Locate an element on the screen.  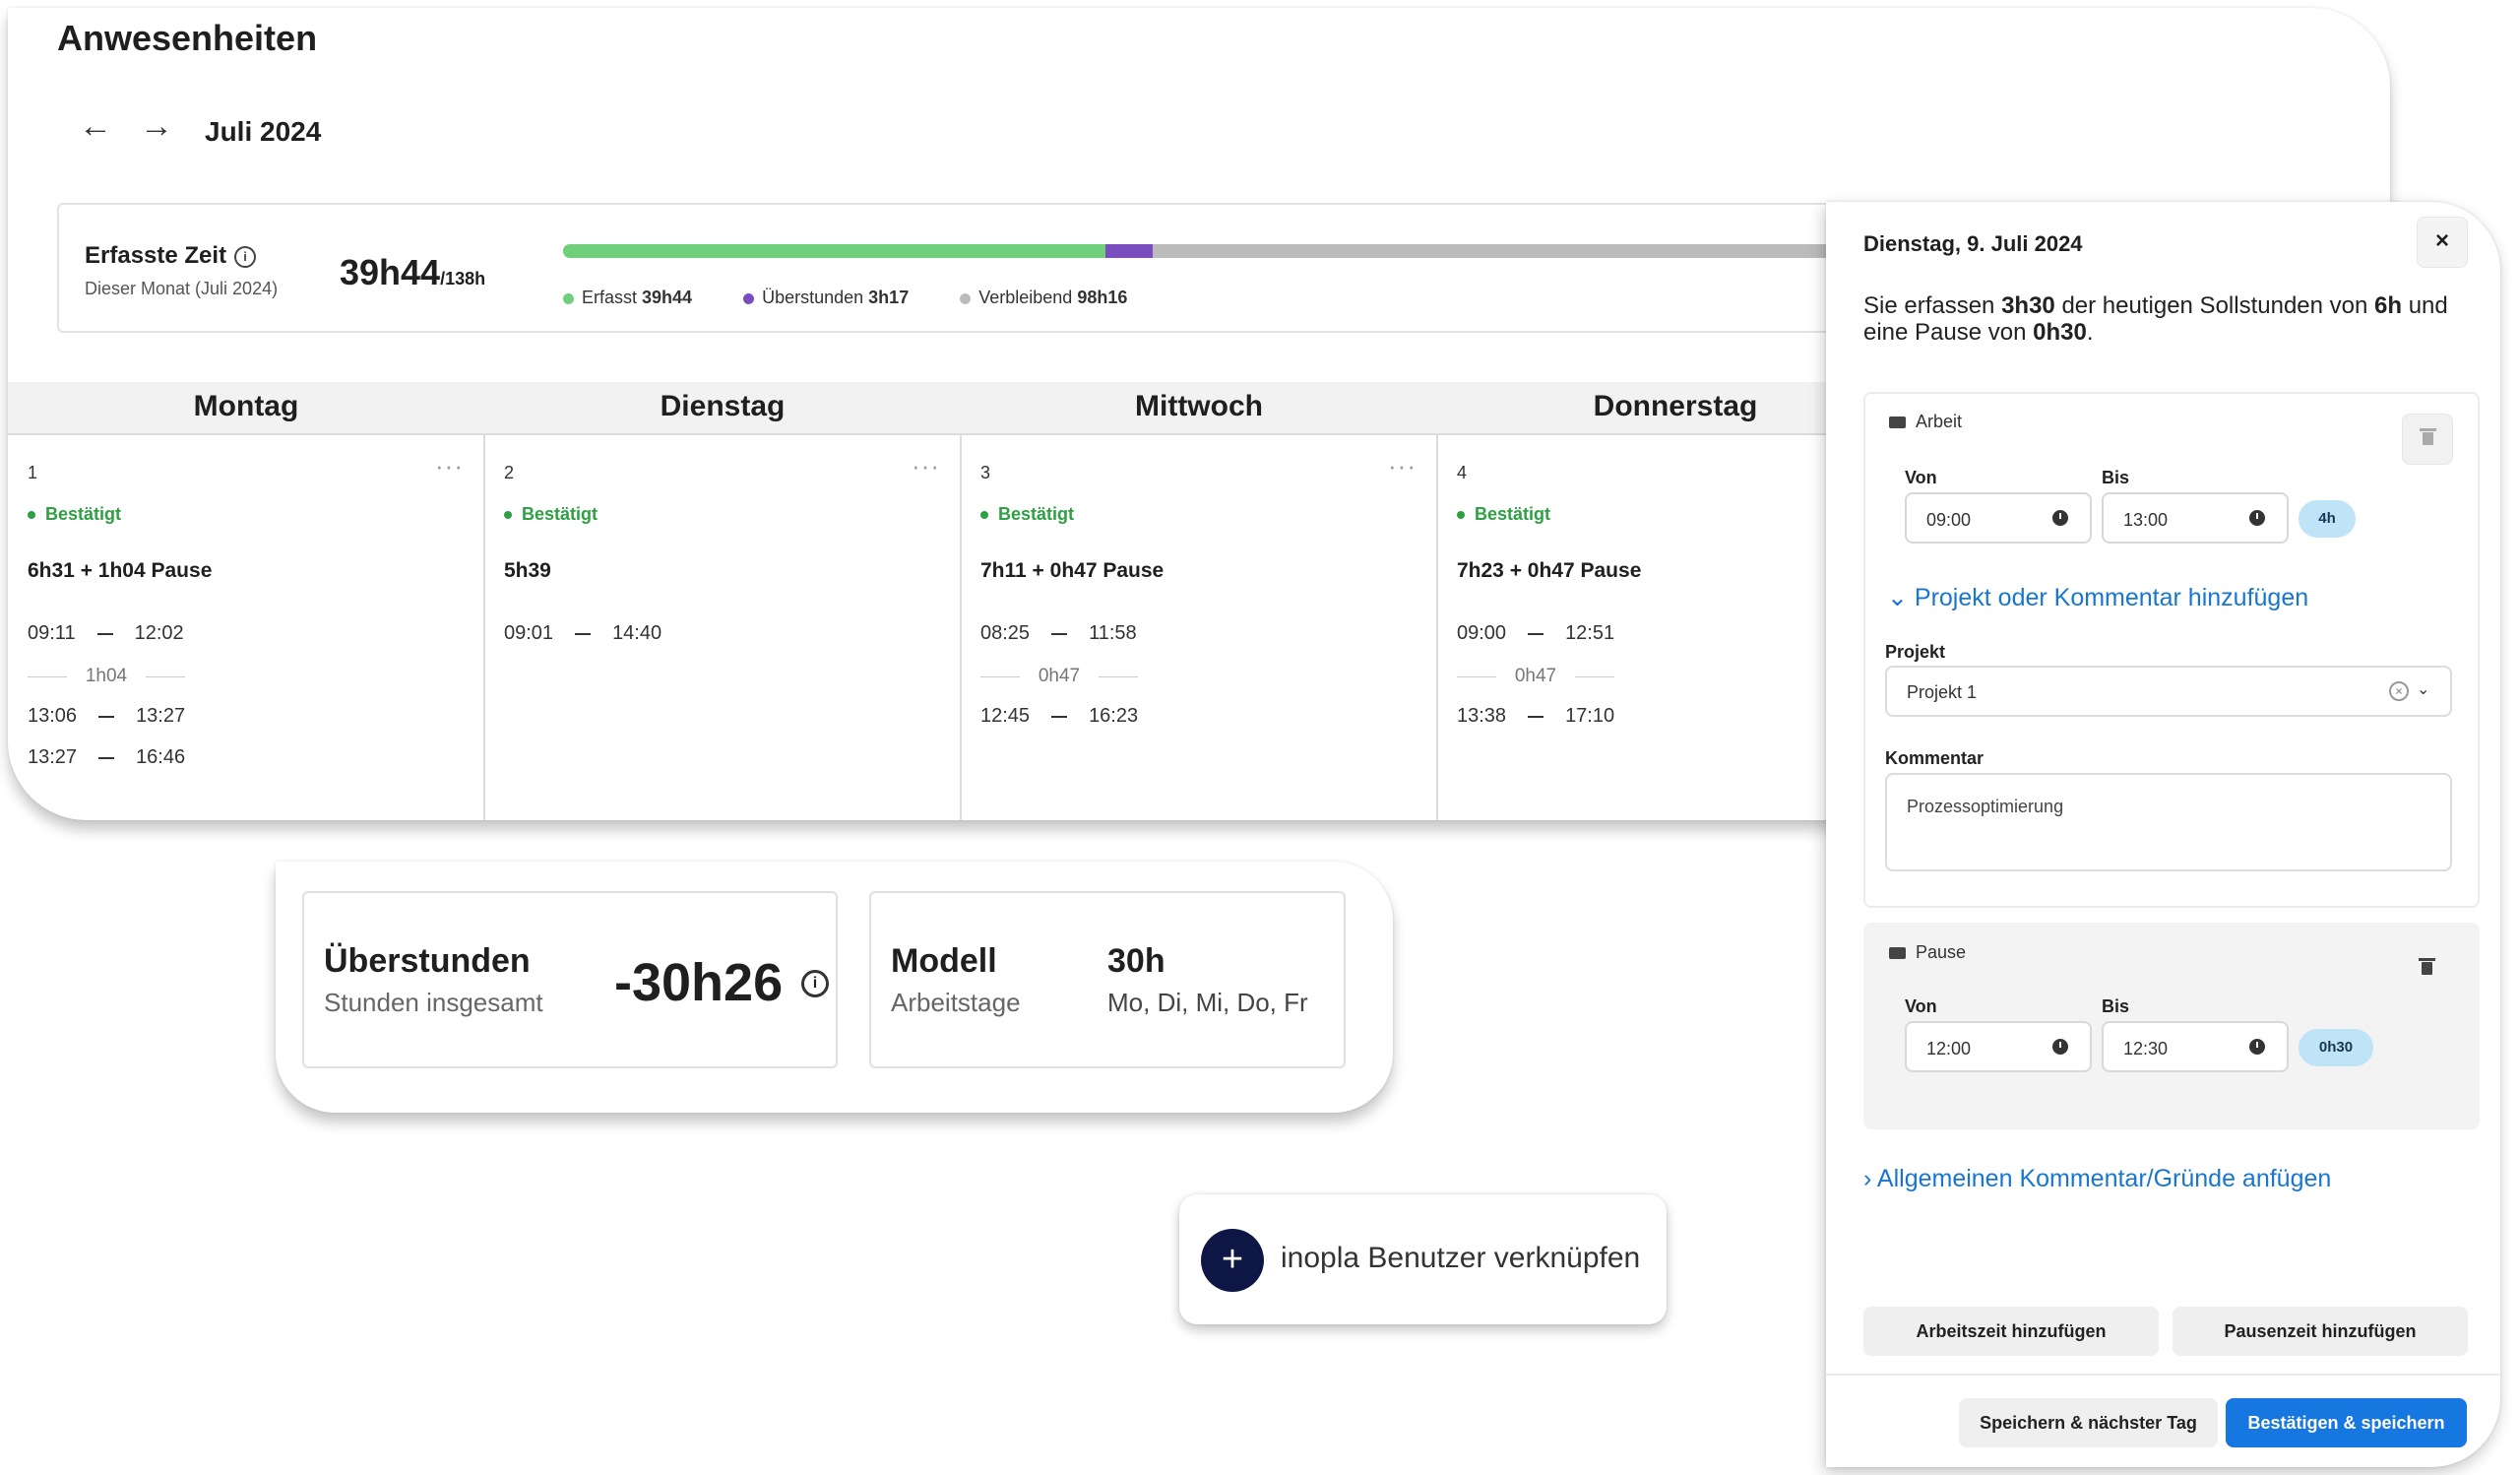
next-month-icon: → is located at coordinates (156, 126).